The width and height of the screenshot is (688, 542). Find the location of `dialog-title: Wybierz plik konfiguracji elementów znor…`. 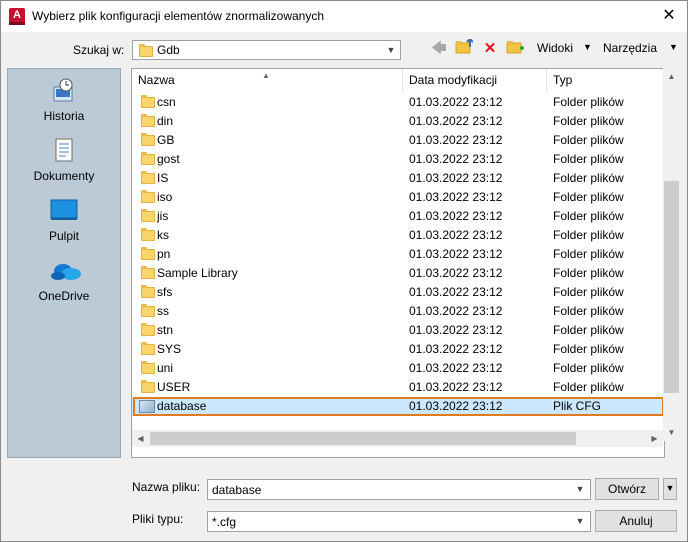

dialog-title: Wybierz plik konfiguracji elementów znor… is located at coordinates (178, 16).